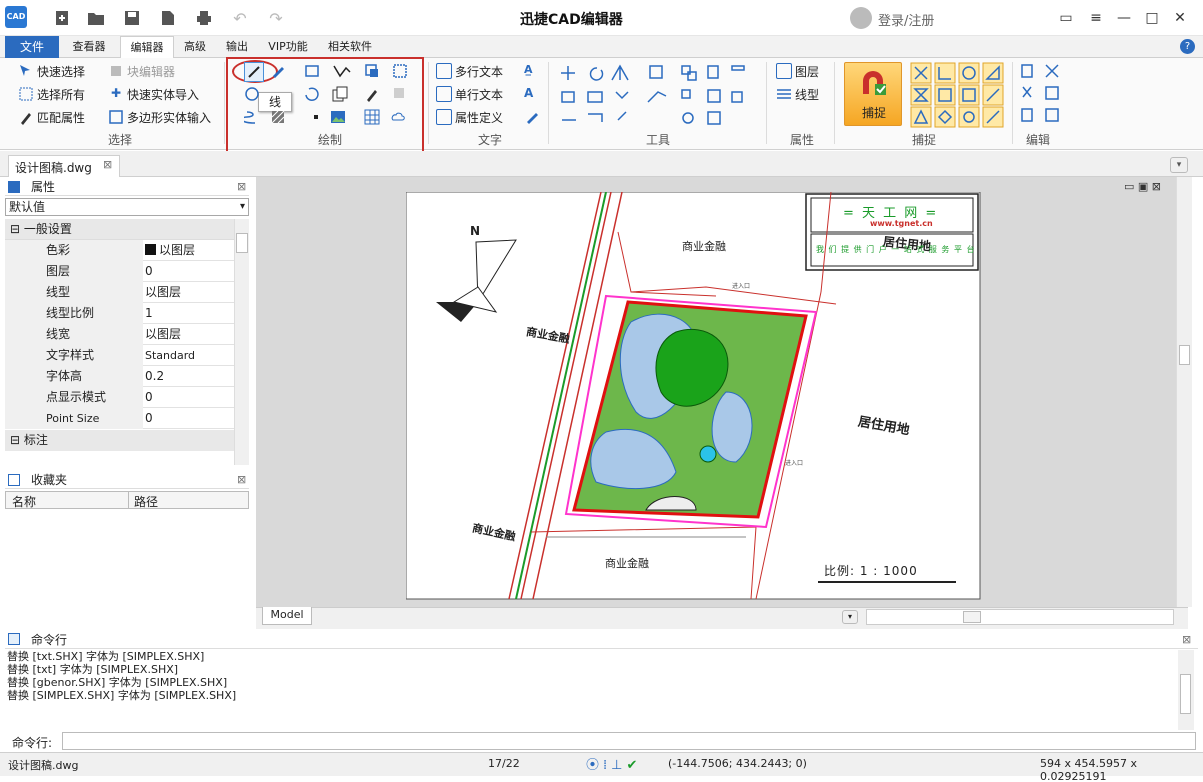 The image size is (1203, 782). I want to click on hatch-tool-icon, so click(281, 118).